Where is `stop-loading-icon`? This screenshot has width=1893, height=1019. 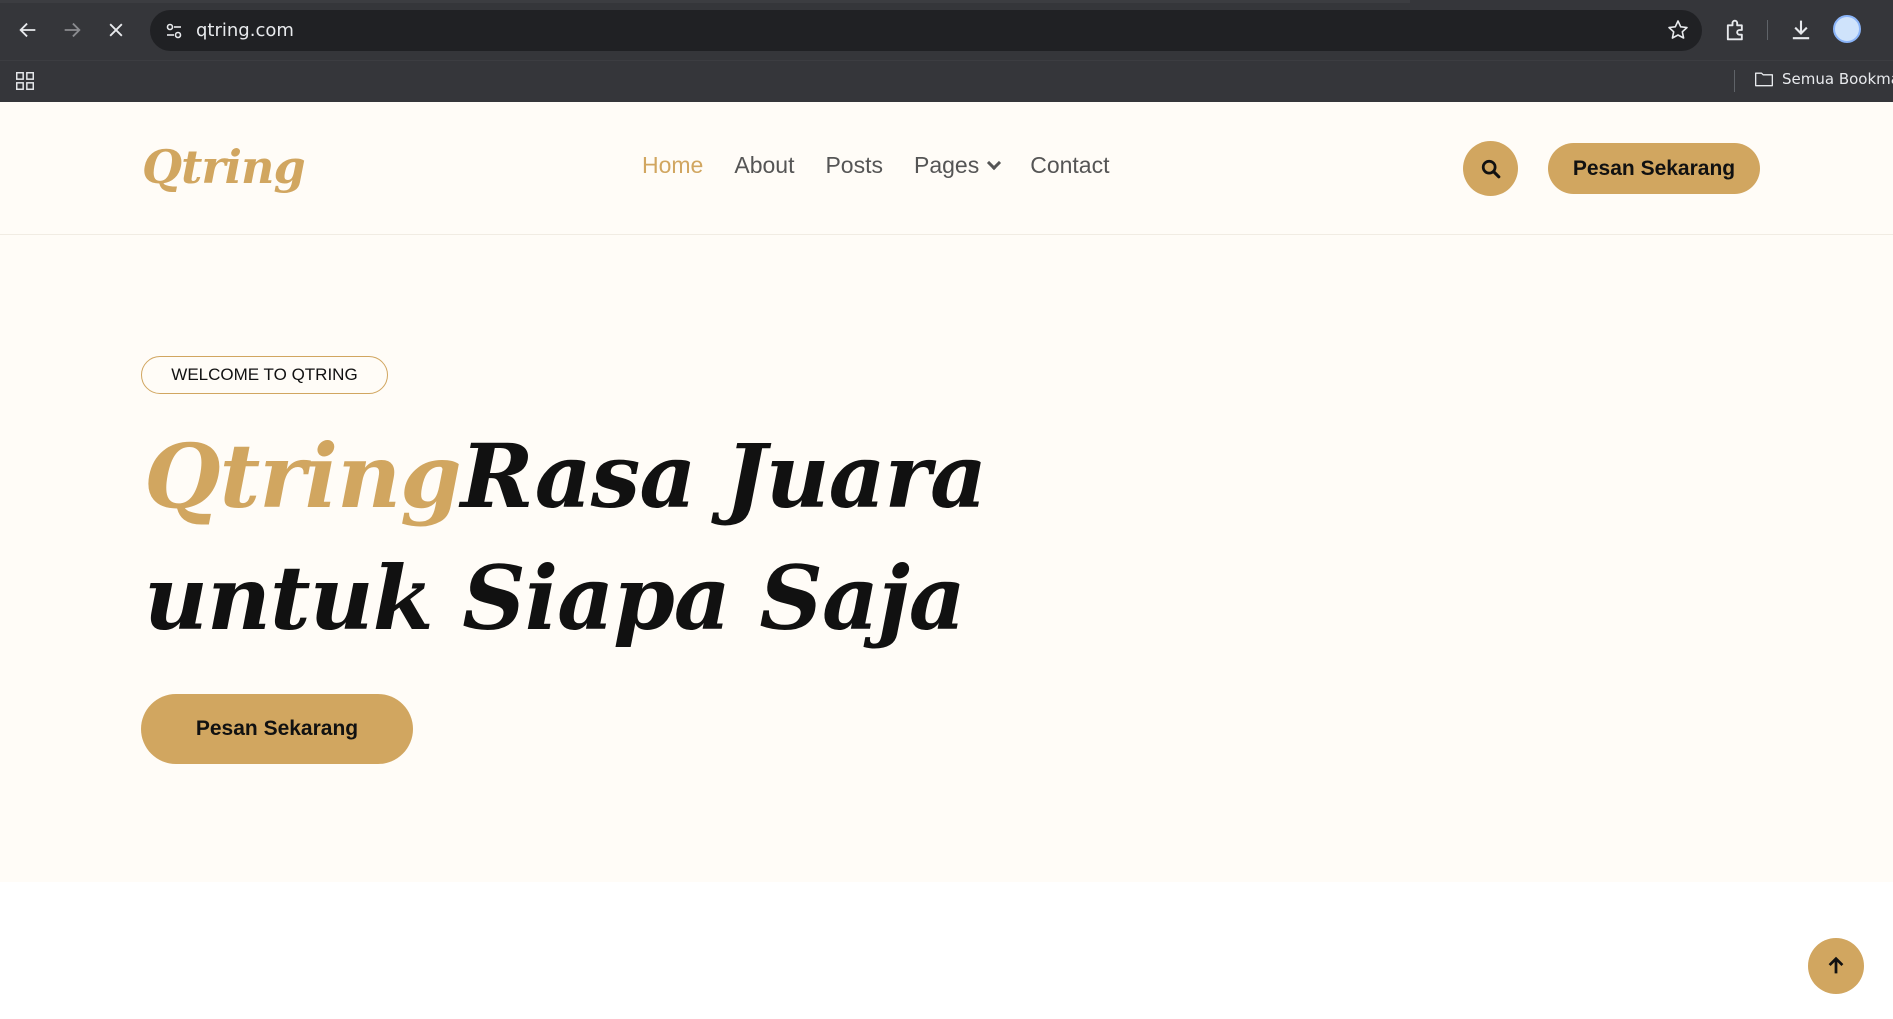
stop-loading-icon is located at coordinates (116, 30).